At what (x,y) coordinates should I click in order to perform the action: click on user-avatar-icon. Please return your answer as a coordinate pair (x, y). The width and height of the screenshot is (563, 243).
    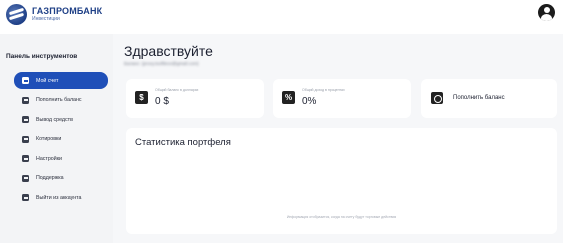
    Looking at the image, I should click on (546, 12).